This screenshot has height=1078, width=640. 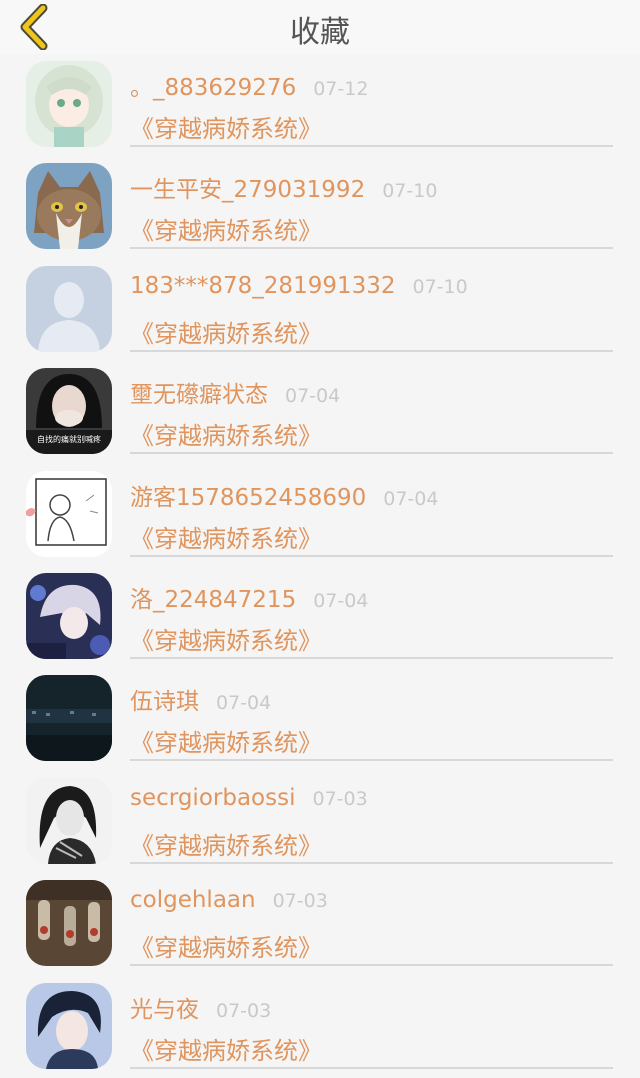 I want to click on avatar-caption: 自找的痛就别喊疼, so click(x=69, y=439).